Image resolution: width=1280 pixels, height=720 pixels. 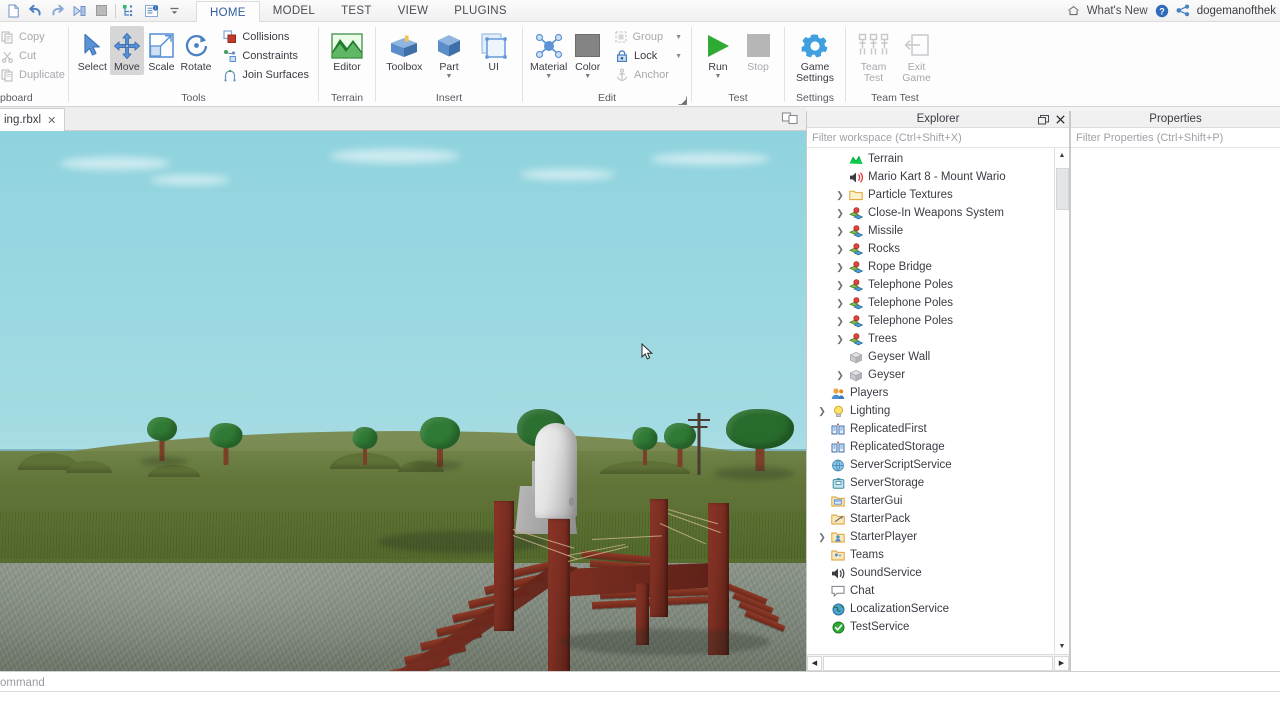 I want to click on explorer-item: Mario Kart 8 - Mount Wario, so click(x=930, y=177).